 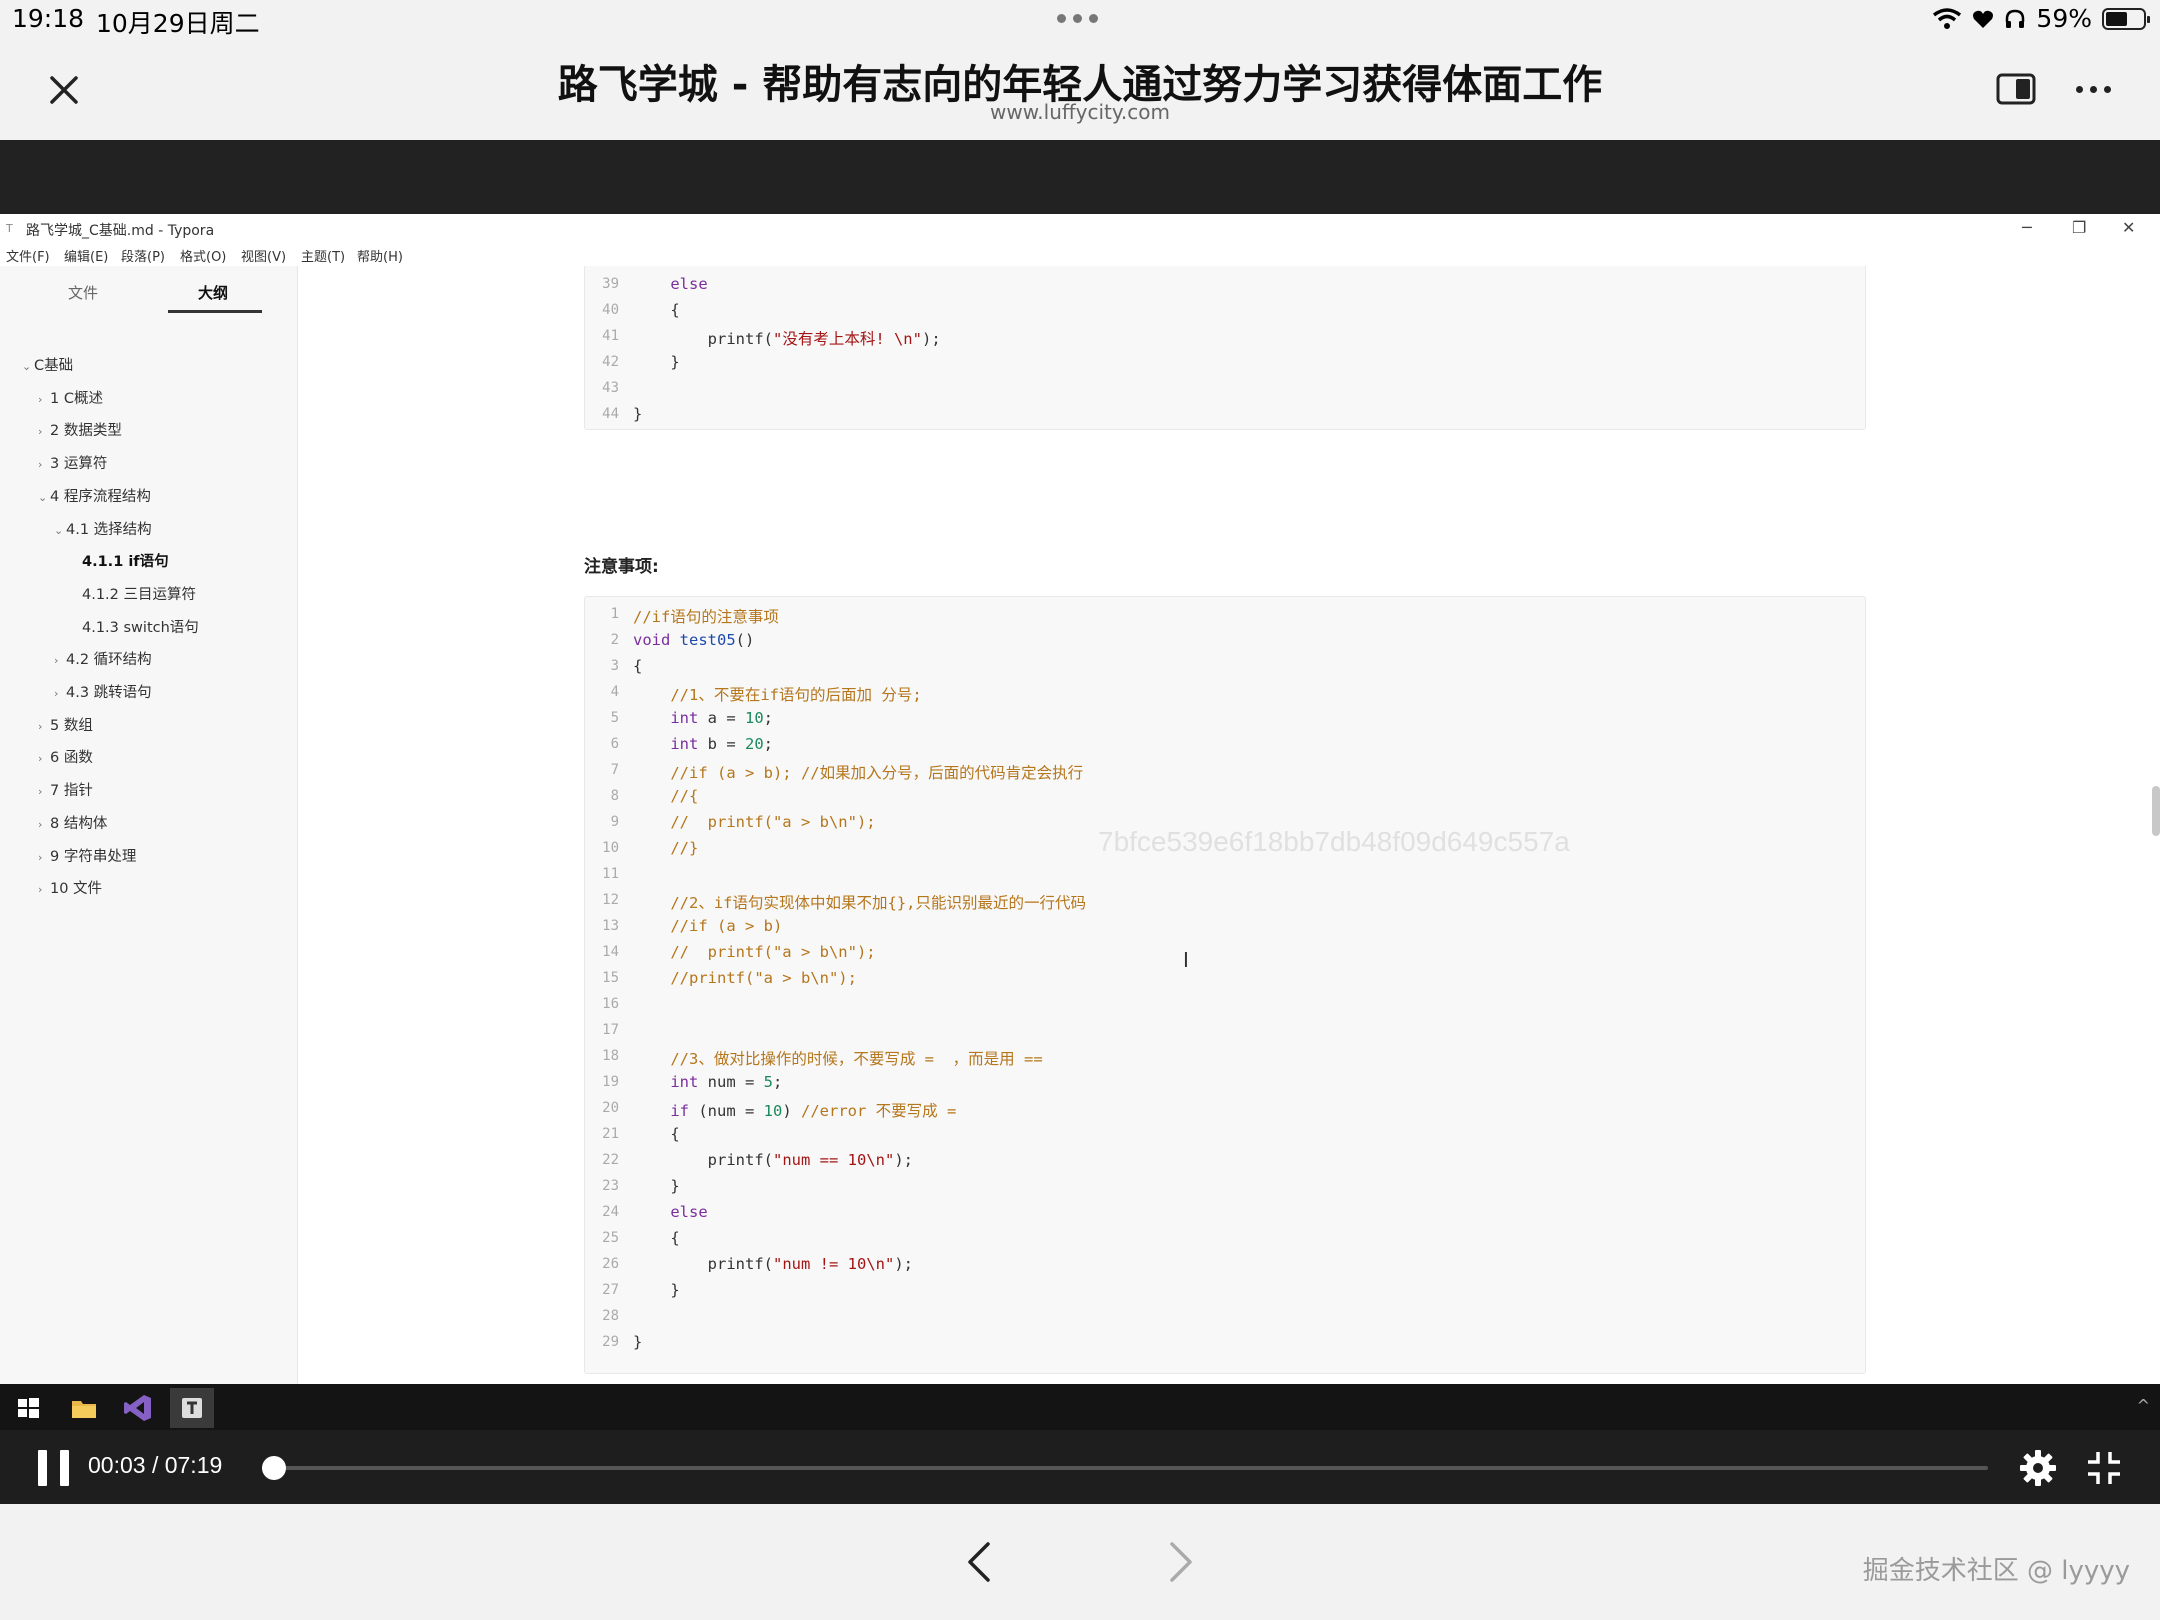 I want to click on file-explorer-icon, so click(x=84, y=1408).